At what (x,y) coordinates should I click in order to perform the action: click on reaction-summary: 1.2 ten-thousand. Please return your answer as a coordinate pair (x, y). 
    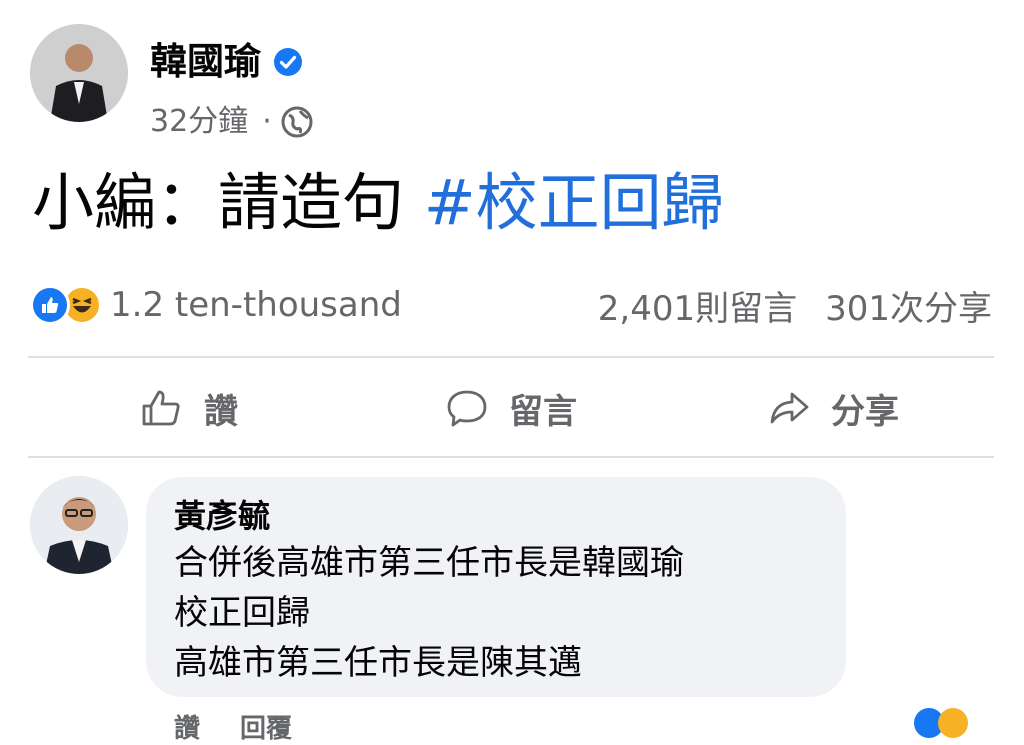
    Looking at the image, I should click on (216, 305).